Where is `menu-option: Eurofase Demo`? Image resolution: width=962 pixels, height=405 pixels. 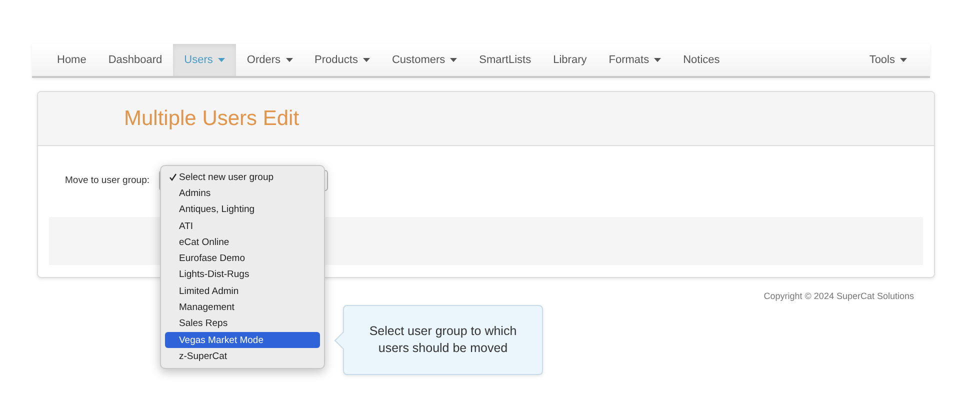 menu-option: Eurofase Demo is located at coordinates (242, 258).